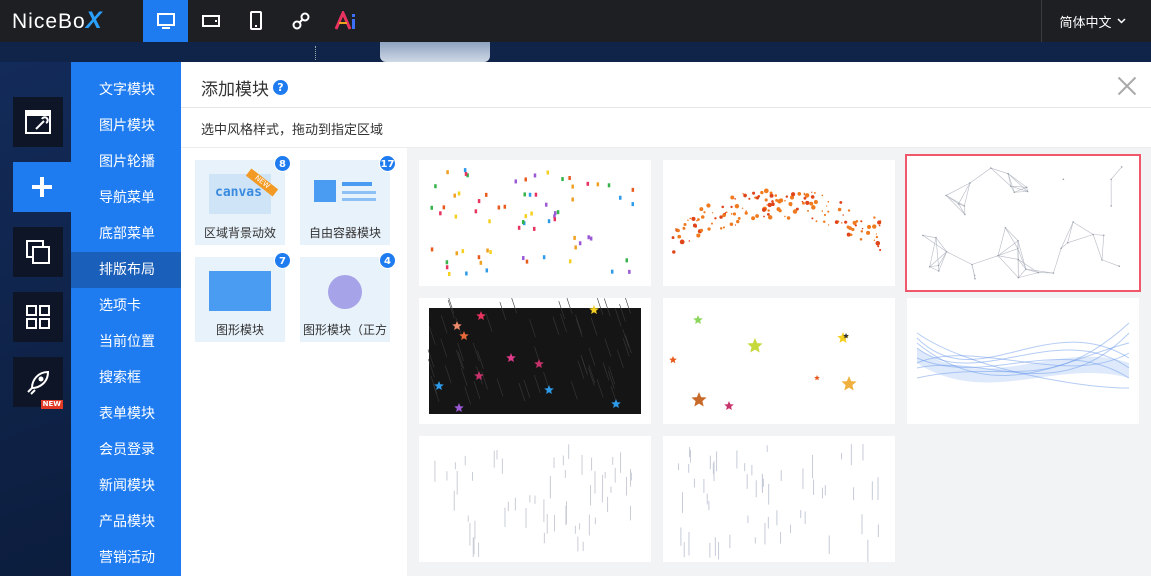 The image size is (1151, 576). Describe the element at coordinates (387, 163) in the screenshot. I see `count-badge: 17` at that location.